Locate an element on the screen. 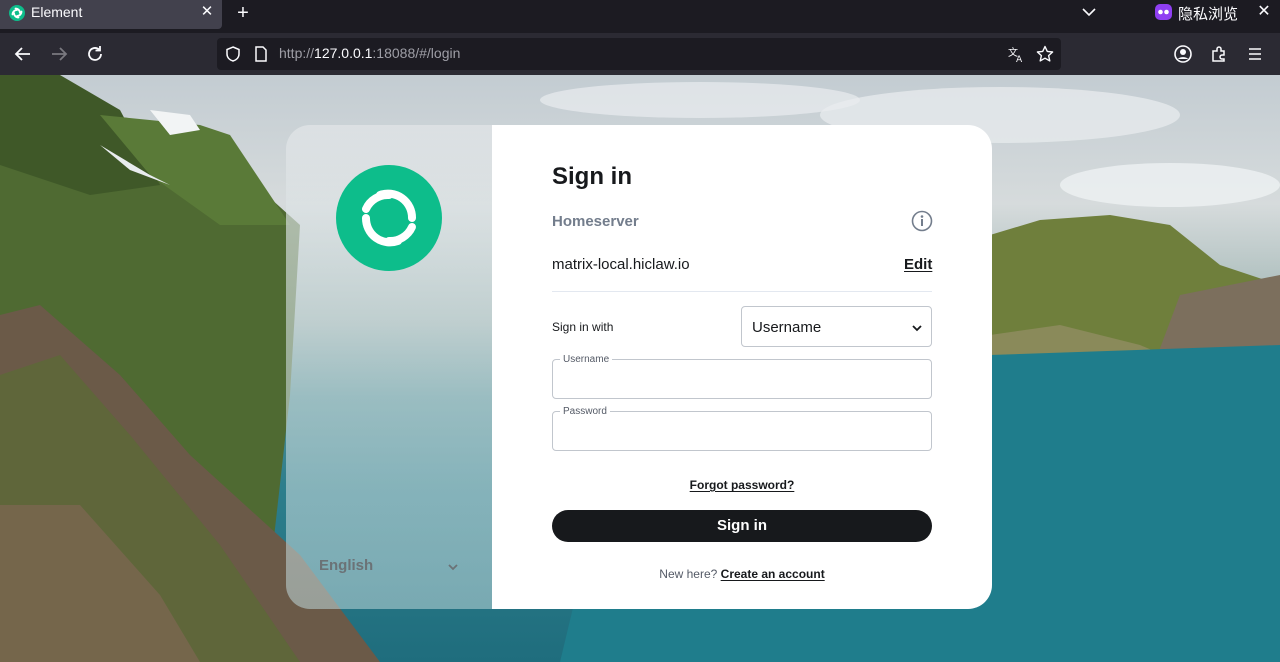  page-icon is located at coordinates (261, 56).